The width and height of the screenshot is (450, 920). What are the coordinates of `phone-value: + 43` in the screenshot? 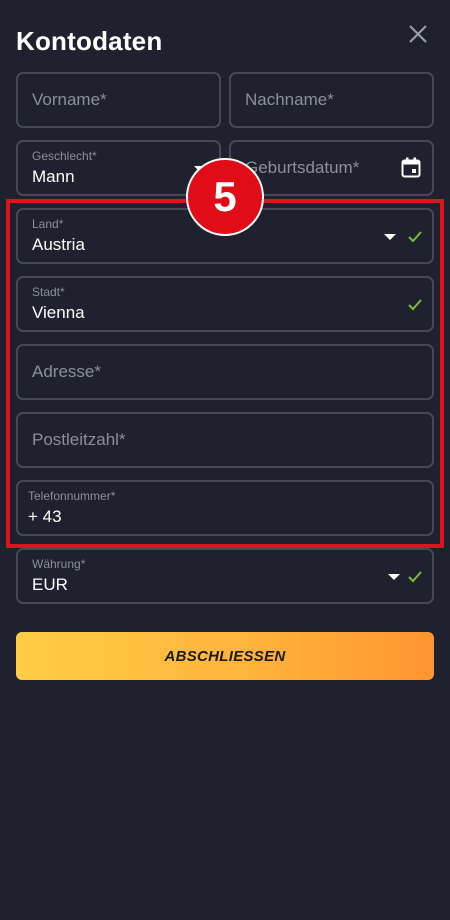 It's located at (45, 516).